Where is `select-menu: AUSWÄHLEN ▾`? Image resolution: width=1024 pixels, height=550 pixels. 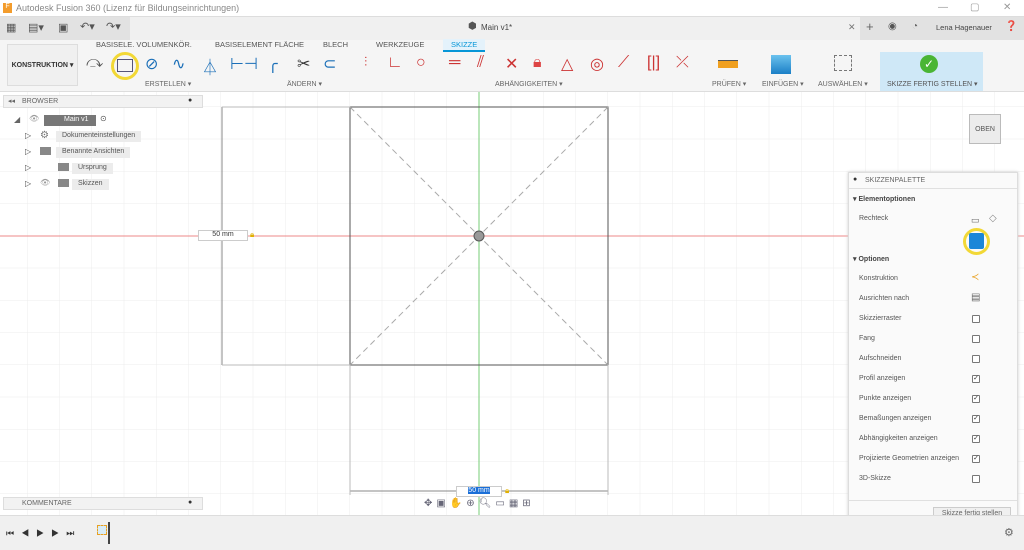 select-menu: AUSWÄHLEN ▾ is located at coordinates (843, 84).